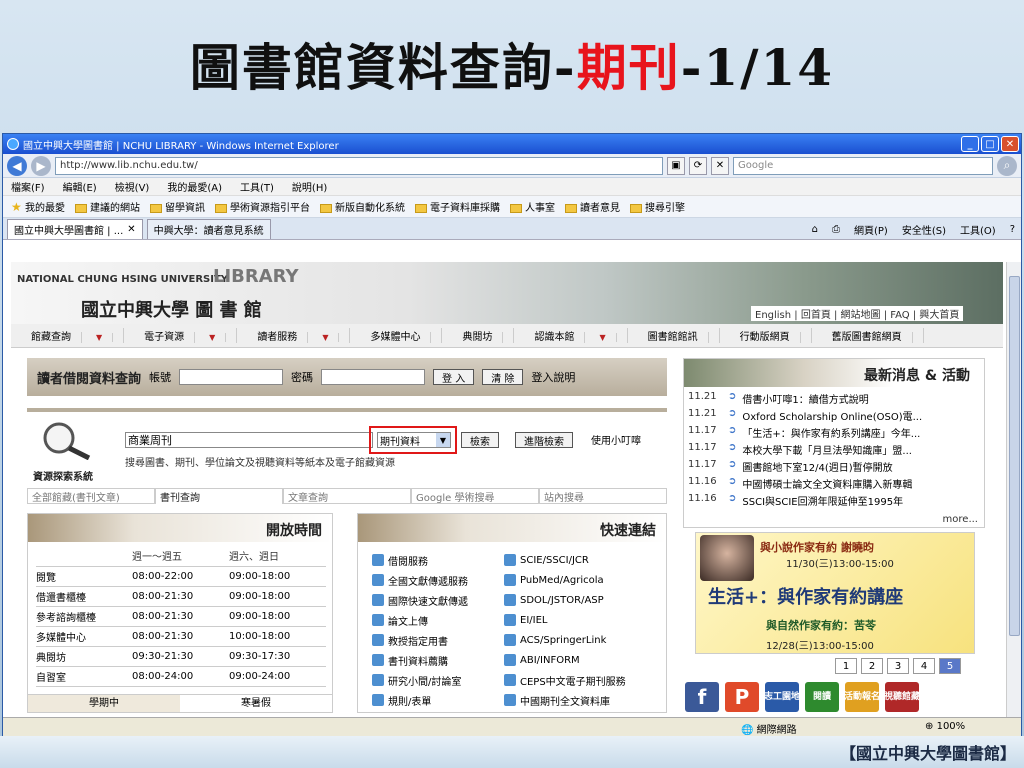  I want to click on fav-item: 學術資源指引平台, so click(262, 206).